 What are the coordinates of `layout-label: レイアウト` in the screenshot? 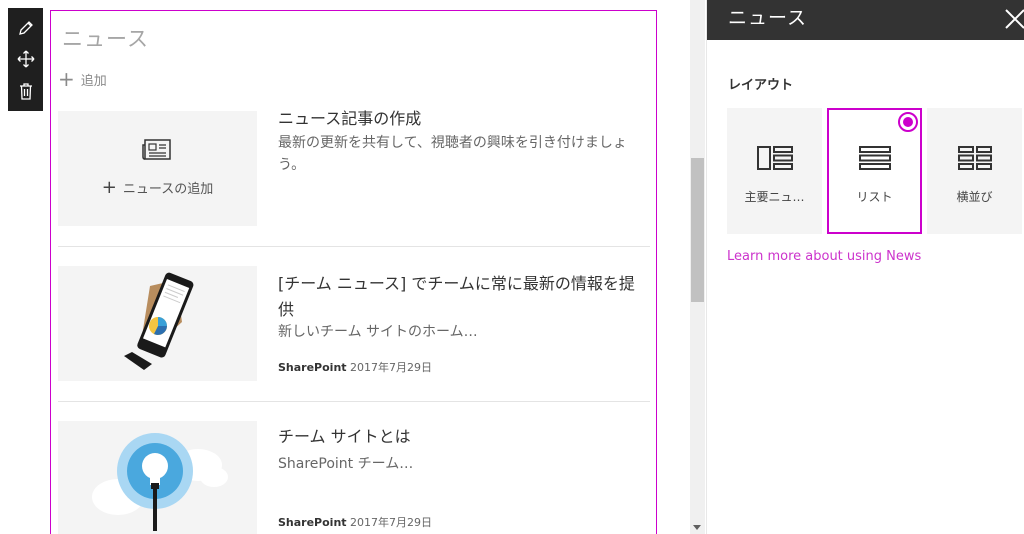 It's located at (761, 85).